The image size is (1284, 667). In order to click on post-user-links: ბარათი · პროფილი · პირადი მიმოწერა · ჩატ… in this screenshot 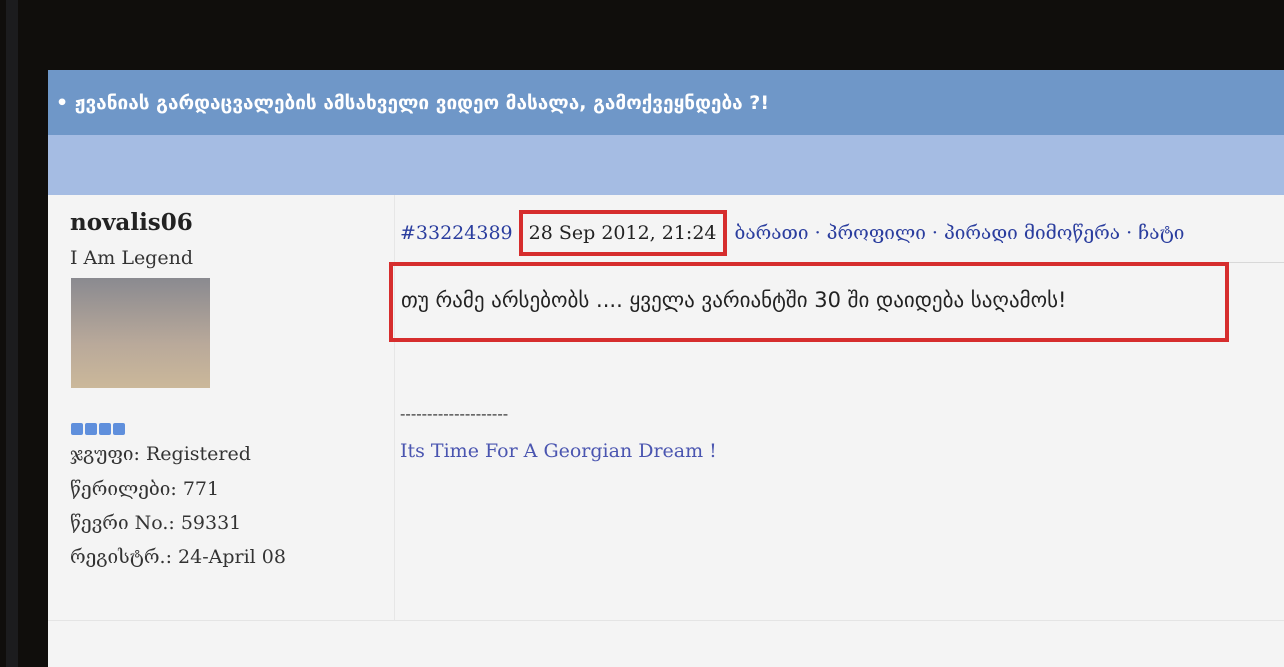, I will do `click(960, 233)`.